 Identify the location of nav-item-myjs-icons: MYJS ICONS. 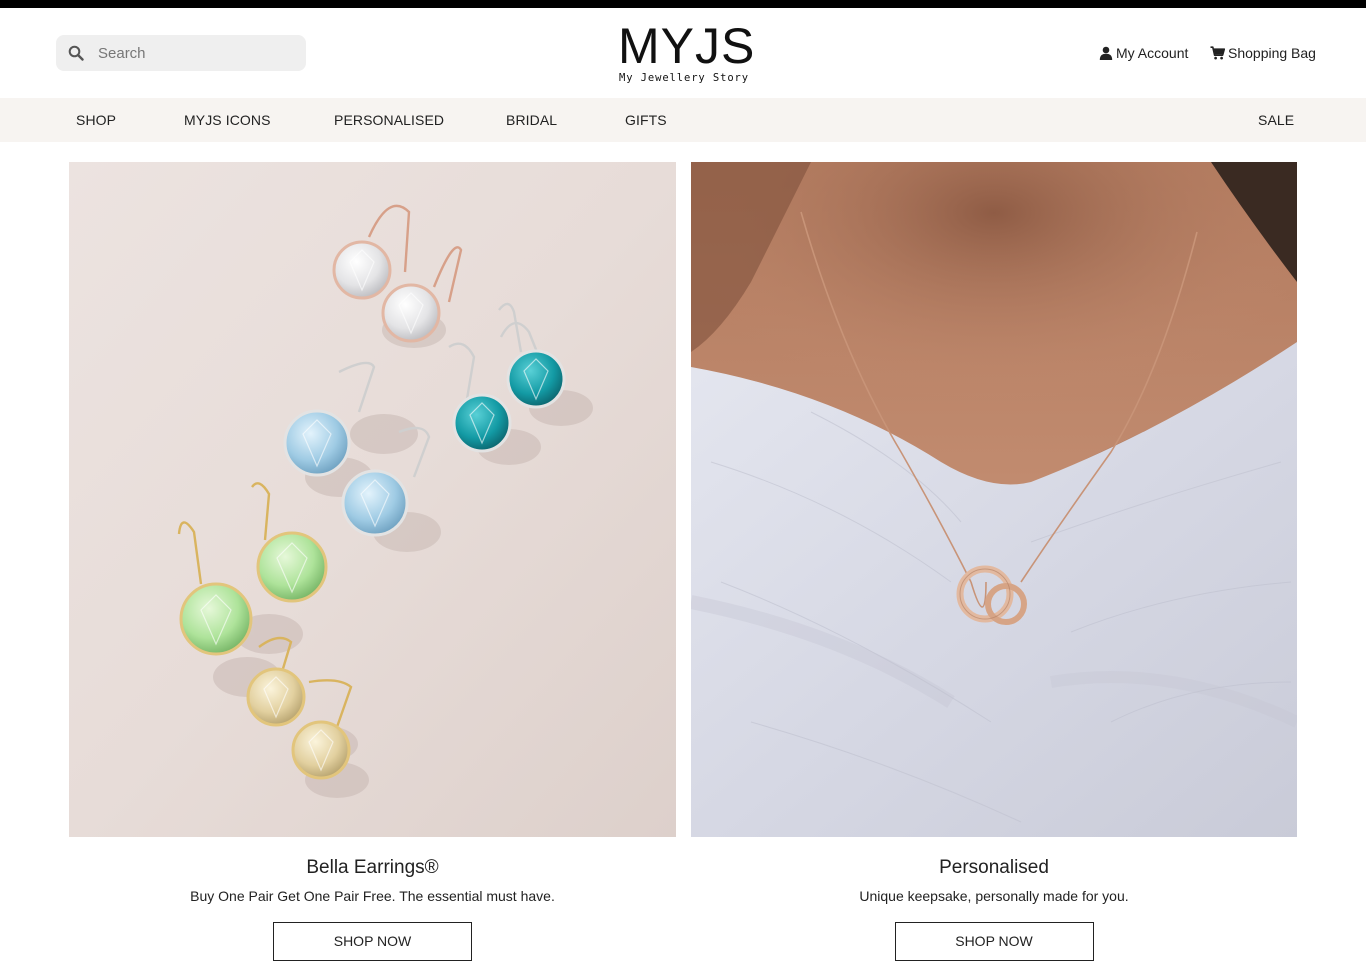
(227, 120).